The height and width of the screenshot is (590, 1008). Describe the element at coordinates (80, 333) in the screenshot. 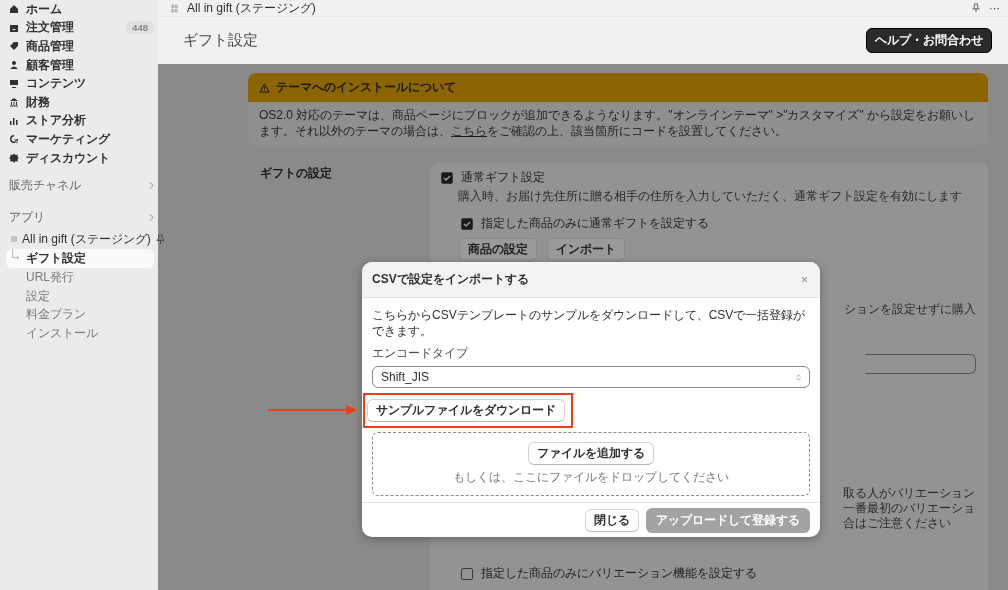

I see `sub-nav-item: インストール` at that location.